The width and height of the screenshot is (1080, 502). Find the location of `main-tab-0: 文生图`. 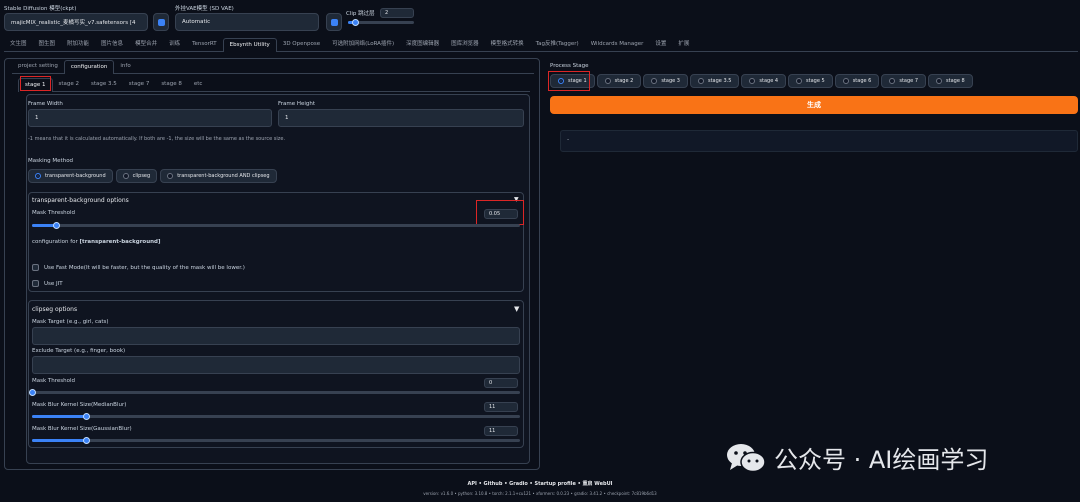

main-tab-0: 文生图 is located at coordinates (18, 44).